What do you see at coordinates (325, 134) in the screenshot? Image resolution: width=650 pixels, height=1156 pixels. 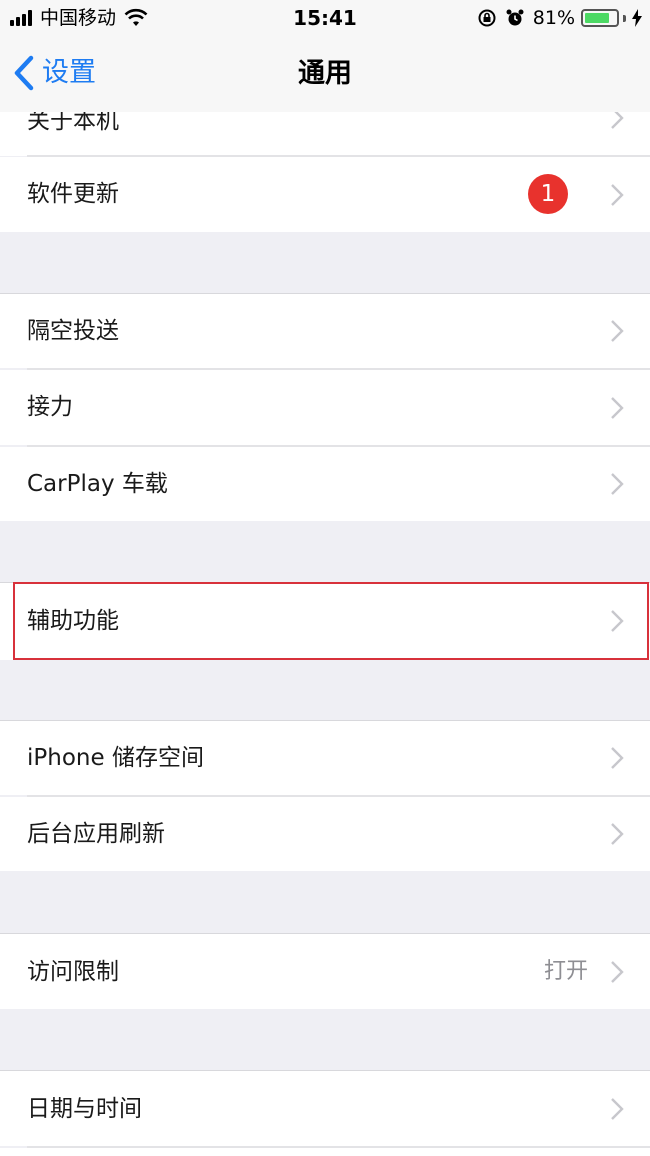 I see `list-item-about: 关于本机` at bounding box center [325, 134].